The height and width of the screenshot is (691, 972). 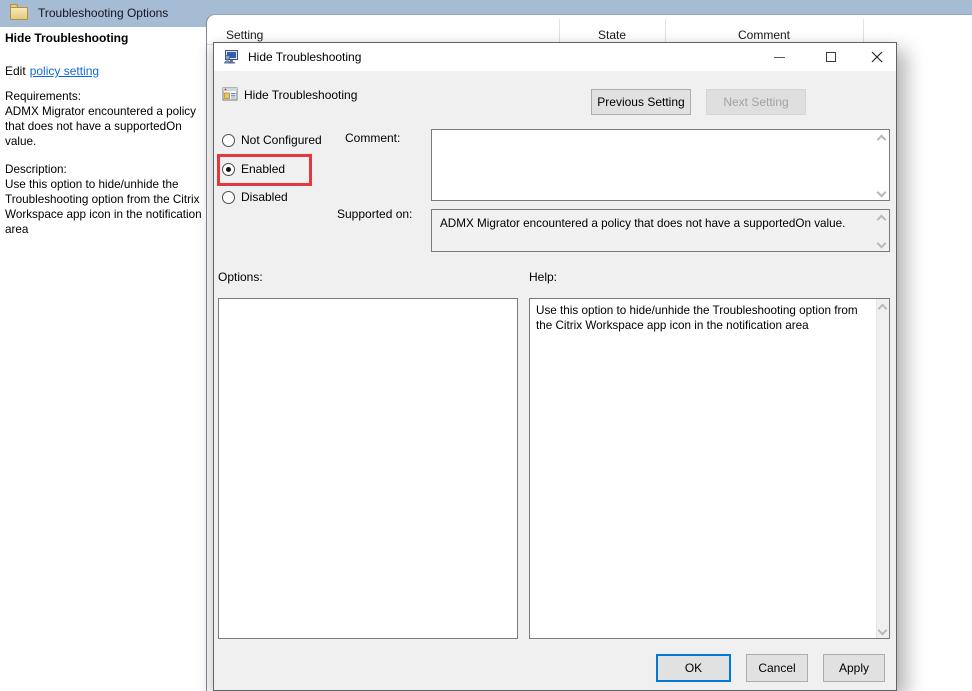 What do you see at coordinates (67, 38) in the screenshot?
I see `selected-setting-title: Hide Troubleshooting` at bounding box center [67, 38].